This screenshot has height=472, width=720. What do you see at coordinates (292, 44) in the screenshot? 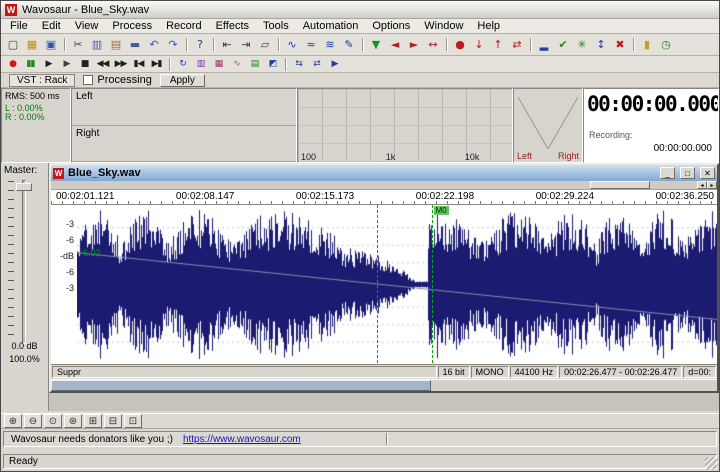
I see `wave-view-icon: ∿` at bounding box center [292, 44].